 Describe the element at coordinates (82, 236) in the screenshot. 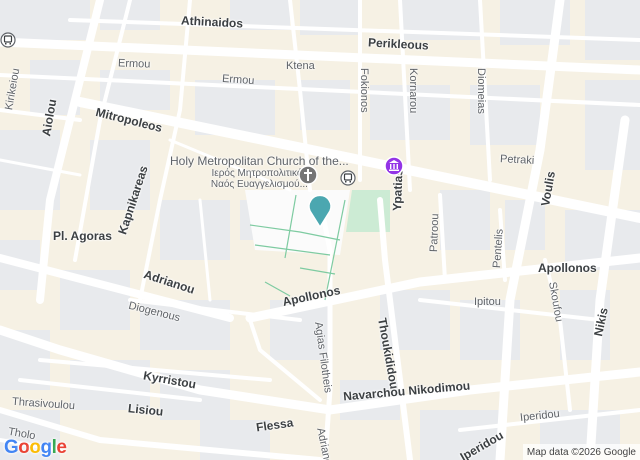

I see `street-label-pl-agoras: Pl. Agoras` at that location.